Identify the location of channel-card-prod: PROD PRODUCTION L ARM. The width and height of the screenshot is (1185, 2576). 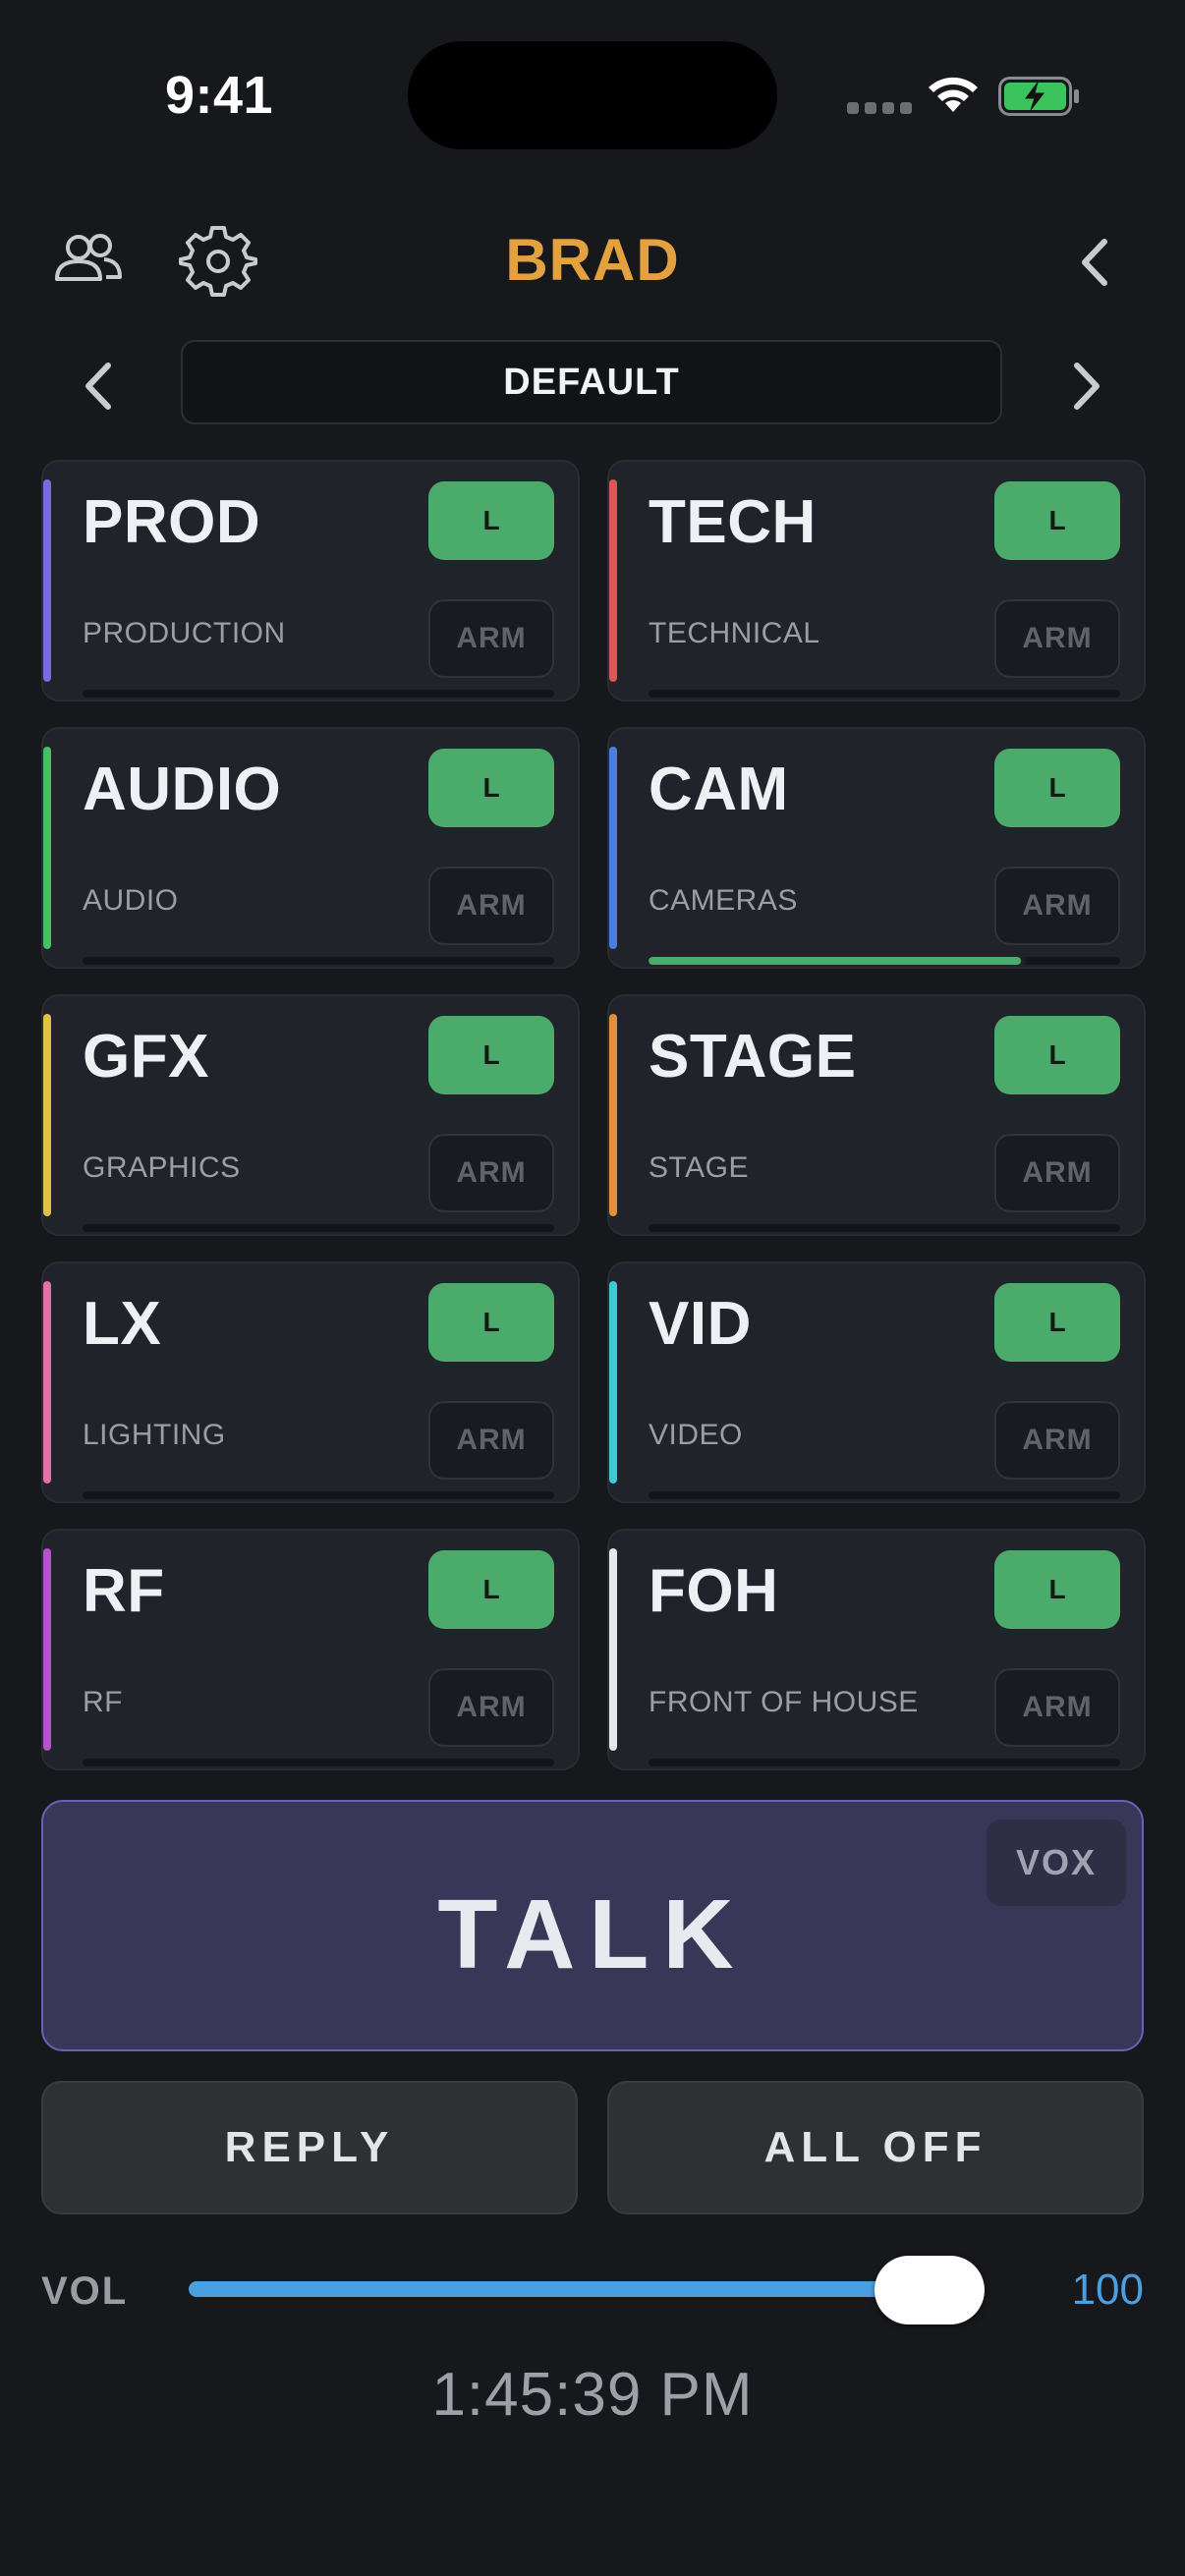
(311, 580).